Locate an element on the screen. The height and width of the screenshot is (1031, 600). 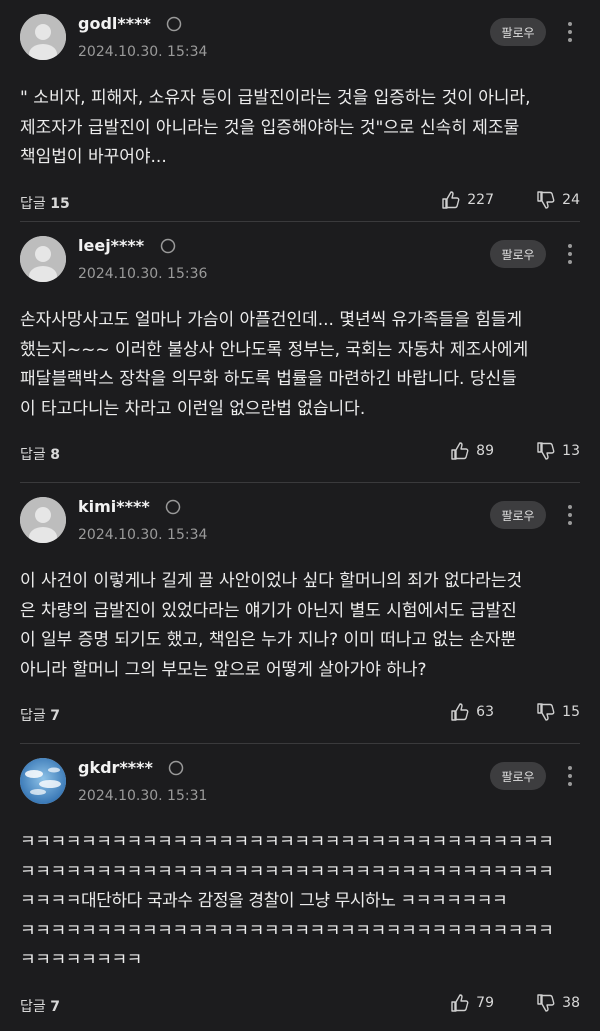
reply-button: 답글 15 is located at coordinates (45, 203).